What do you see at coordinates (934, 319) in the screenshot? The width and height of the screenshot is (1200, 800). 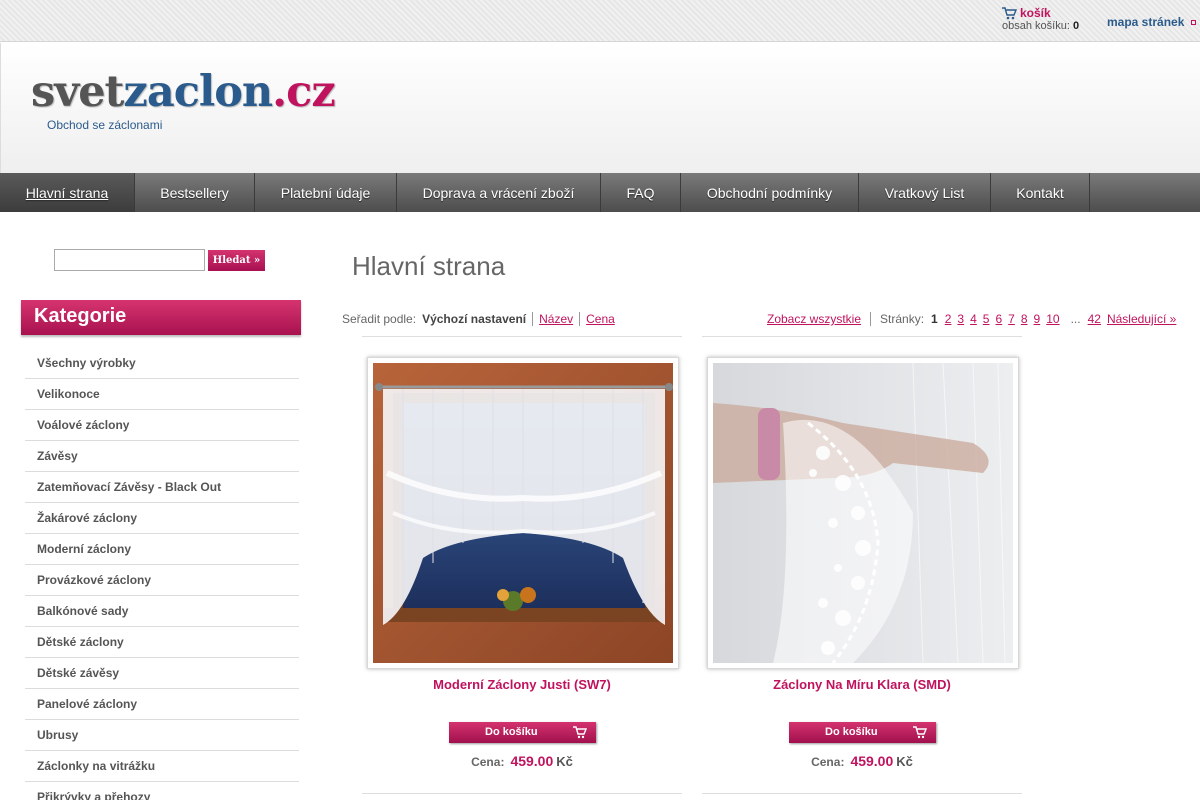 I see `current-page: 1` at bounding box center [934, 319].